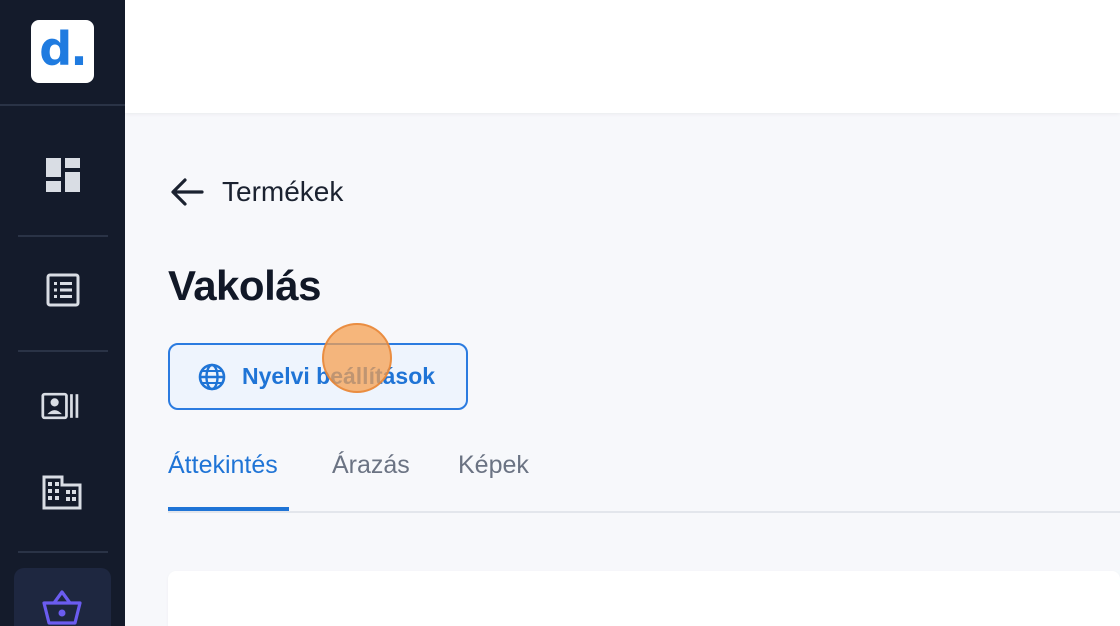  I want to click on language-settings-button: Nyelvi beállítások, so click(318, 376).